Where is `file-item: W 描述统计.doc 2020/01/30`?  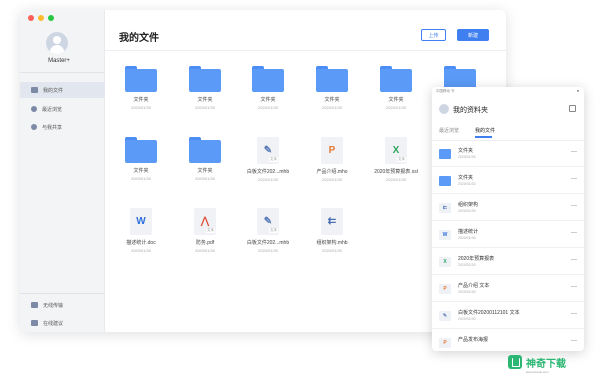 file-item: W 描述统计.doc 2020/01/30 is located at coordinates (141, 230).